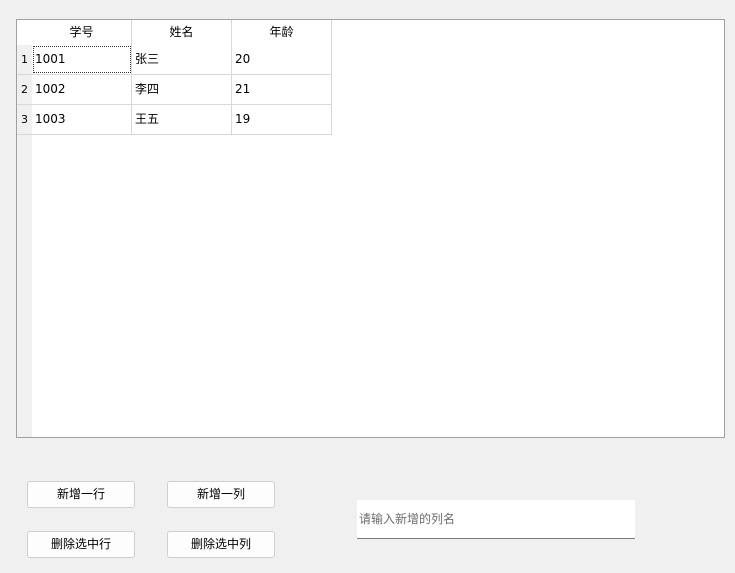 Image resolution: width=735 pixels, height=573 pixels. I want to click on table-row: 2 1002 李四 21, so click(174, 90).